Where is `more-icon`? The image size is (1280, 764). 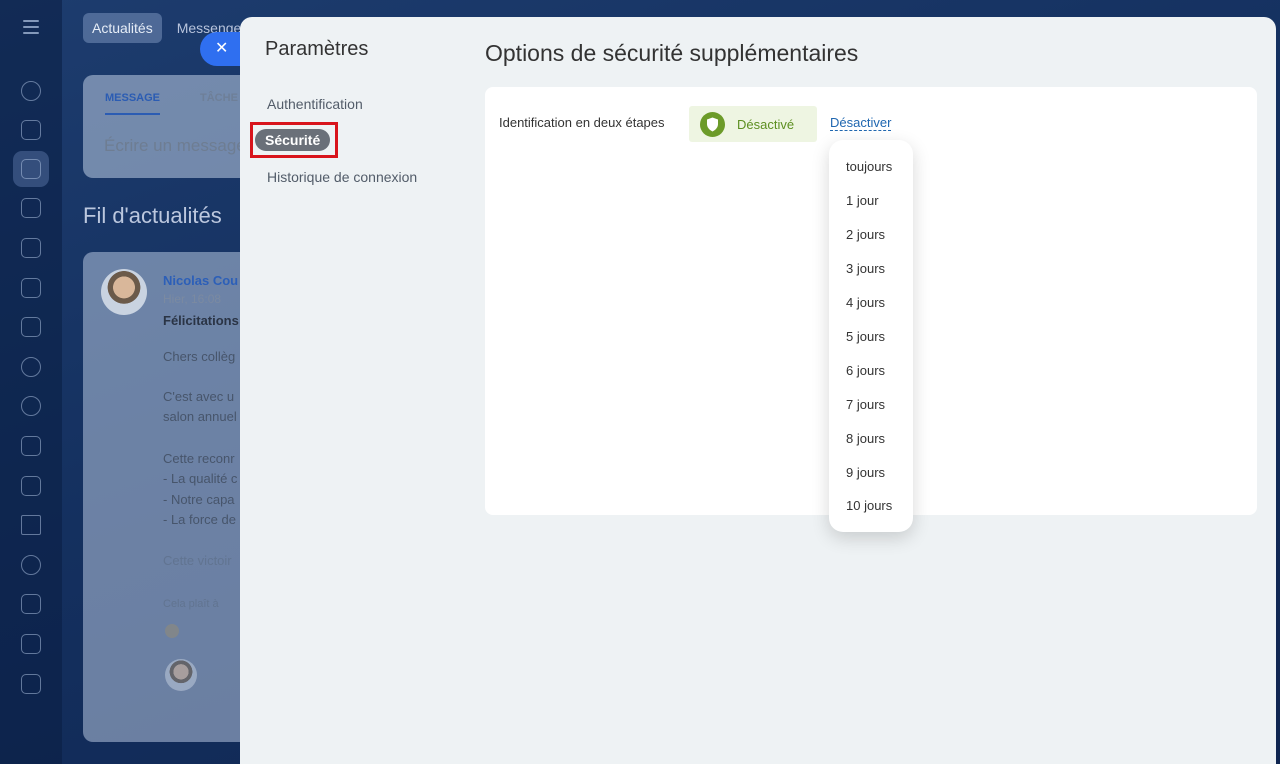 more-icon is located at coordinates (31, 684).